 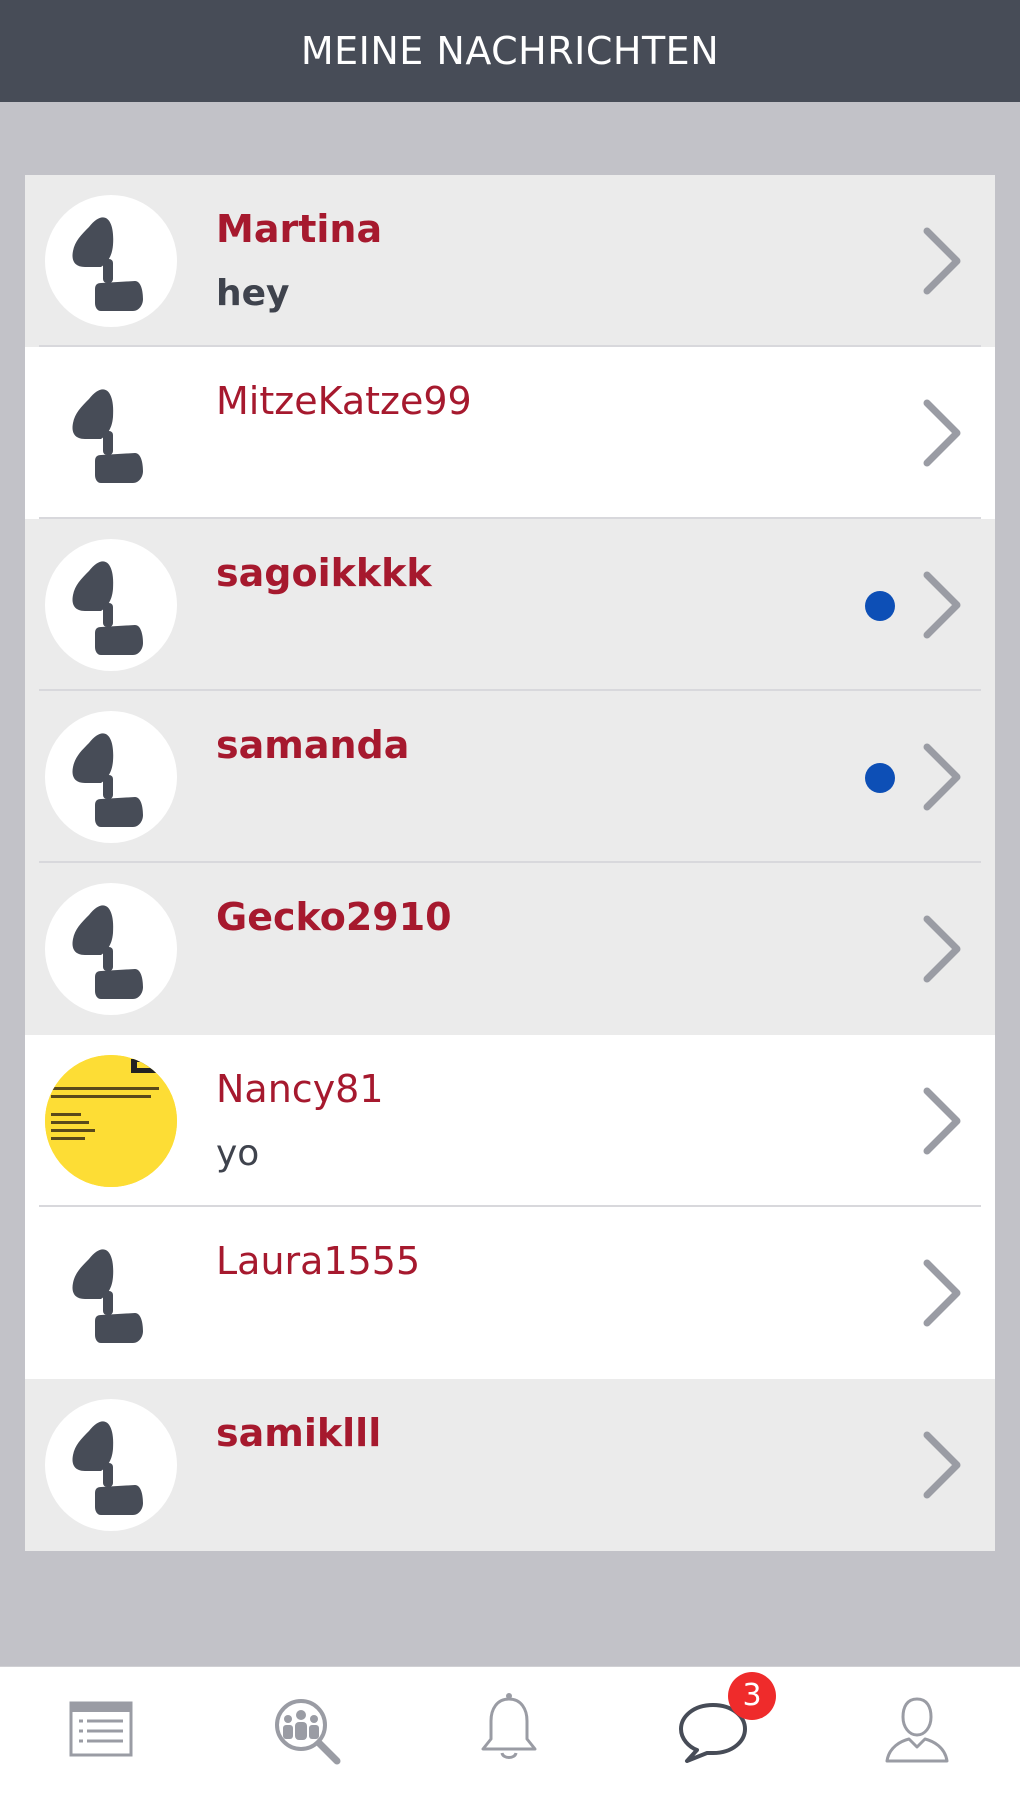 What do you see at coordinates (238, 1153) in the screenshot?
I see `message-preview: yo` at bounding box center [238, 1153].